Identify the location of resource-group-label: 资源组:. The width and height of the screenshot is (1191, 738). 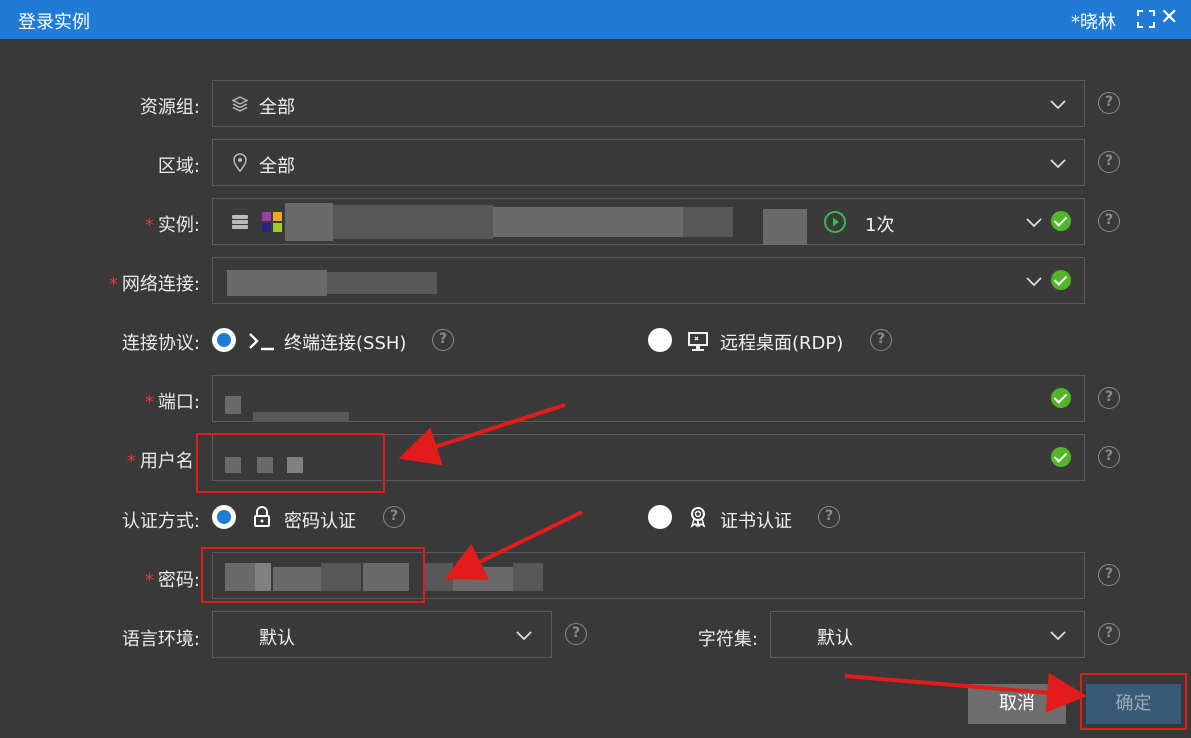
(169, 107).